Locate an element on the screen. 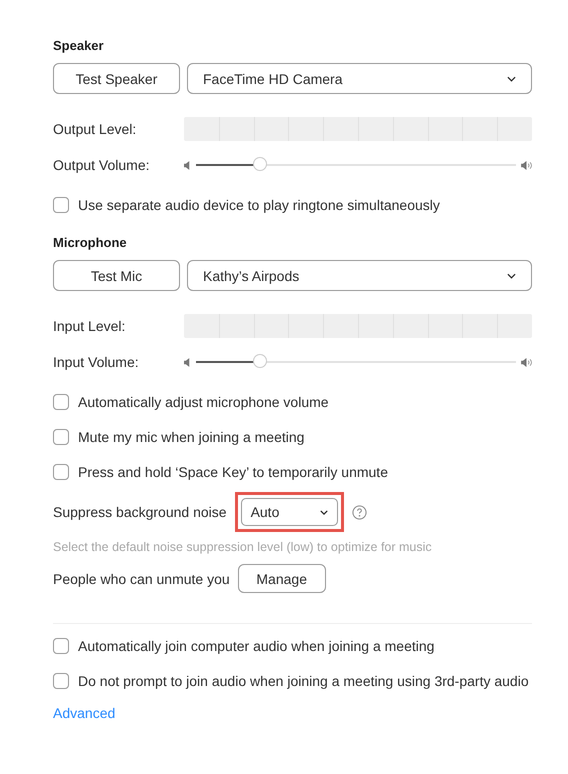  hint-text: Select the default noise suppression level (low) to optimize for music is located at coordinates (243, 547).